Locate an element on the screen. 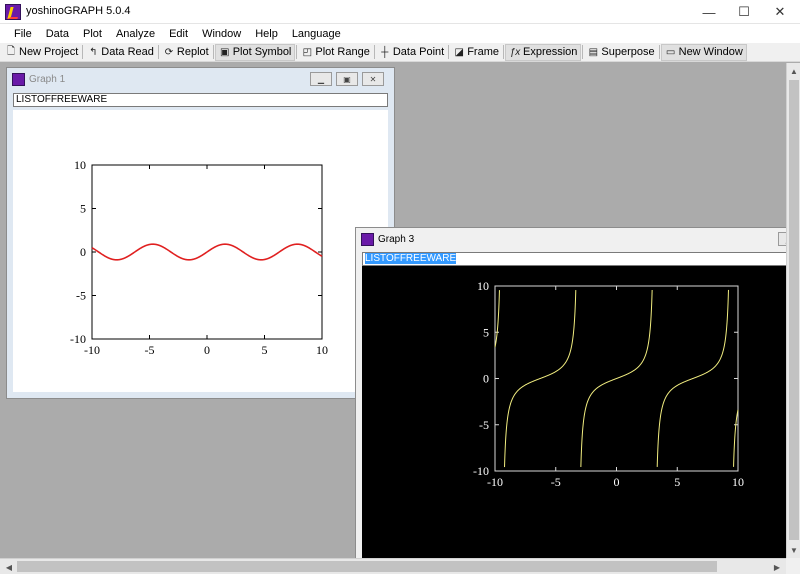  menu-window: Window is located at coordinates (221, 33).